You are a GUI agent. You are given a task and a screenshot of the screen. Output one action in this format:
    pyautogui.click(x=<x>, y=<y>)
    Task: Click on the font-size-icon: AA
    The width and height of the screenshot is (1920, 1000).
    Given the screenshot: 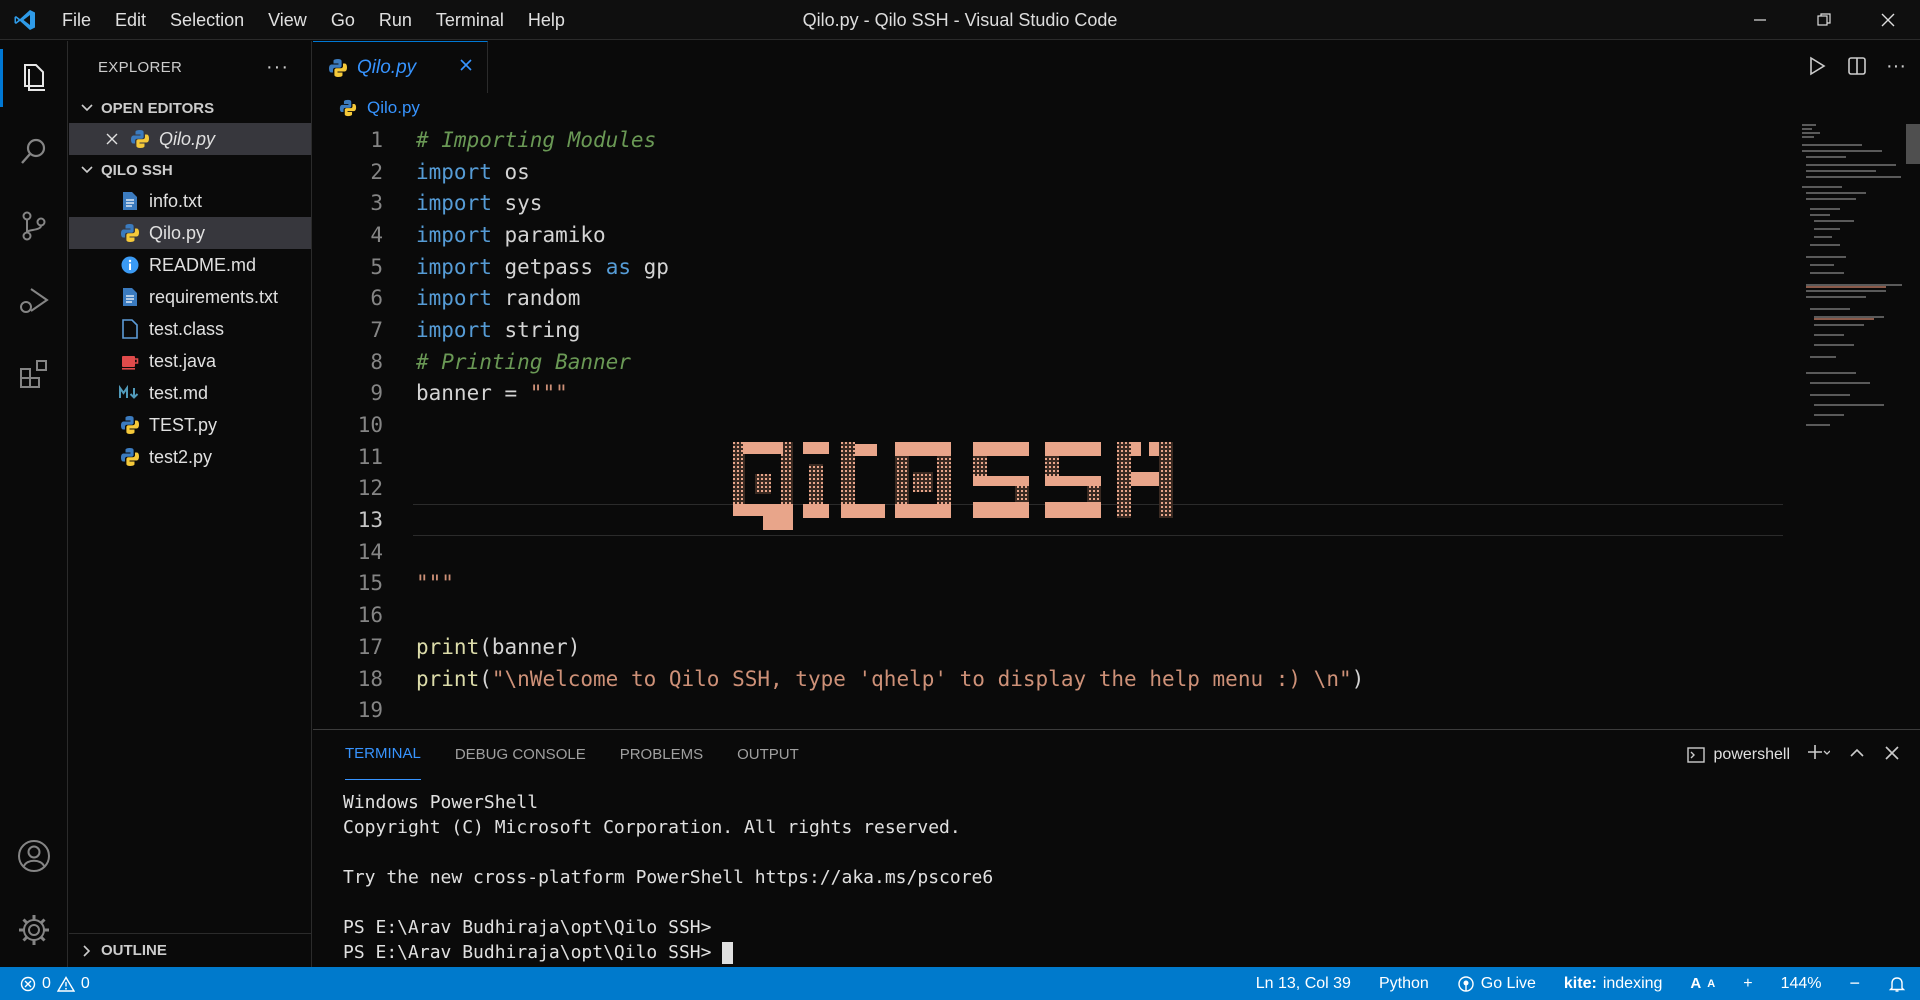 What is the action you would take?
    pyautogui.click(x=1702, y=983)
    